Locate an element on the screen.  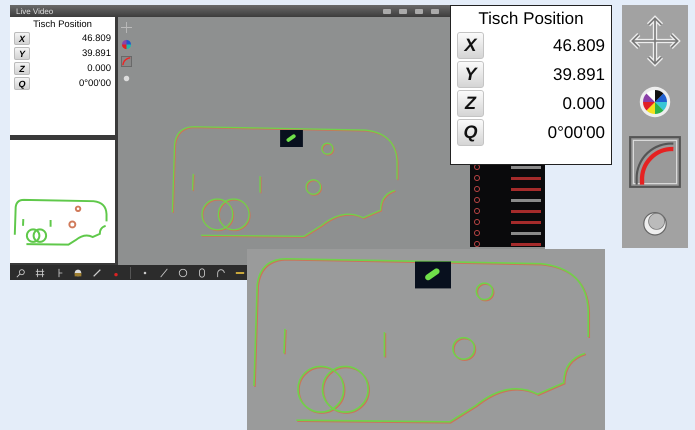
arc-tool-icon is located at coordinates (221, 273).